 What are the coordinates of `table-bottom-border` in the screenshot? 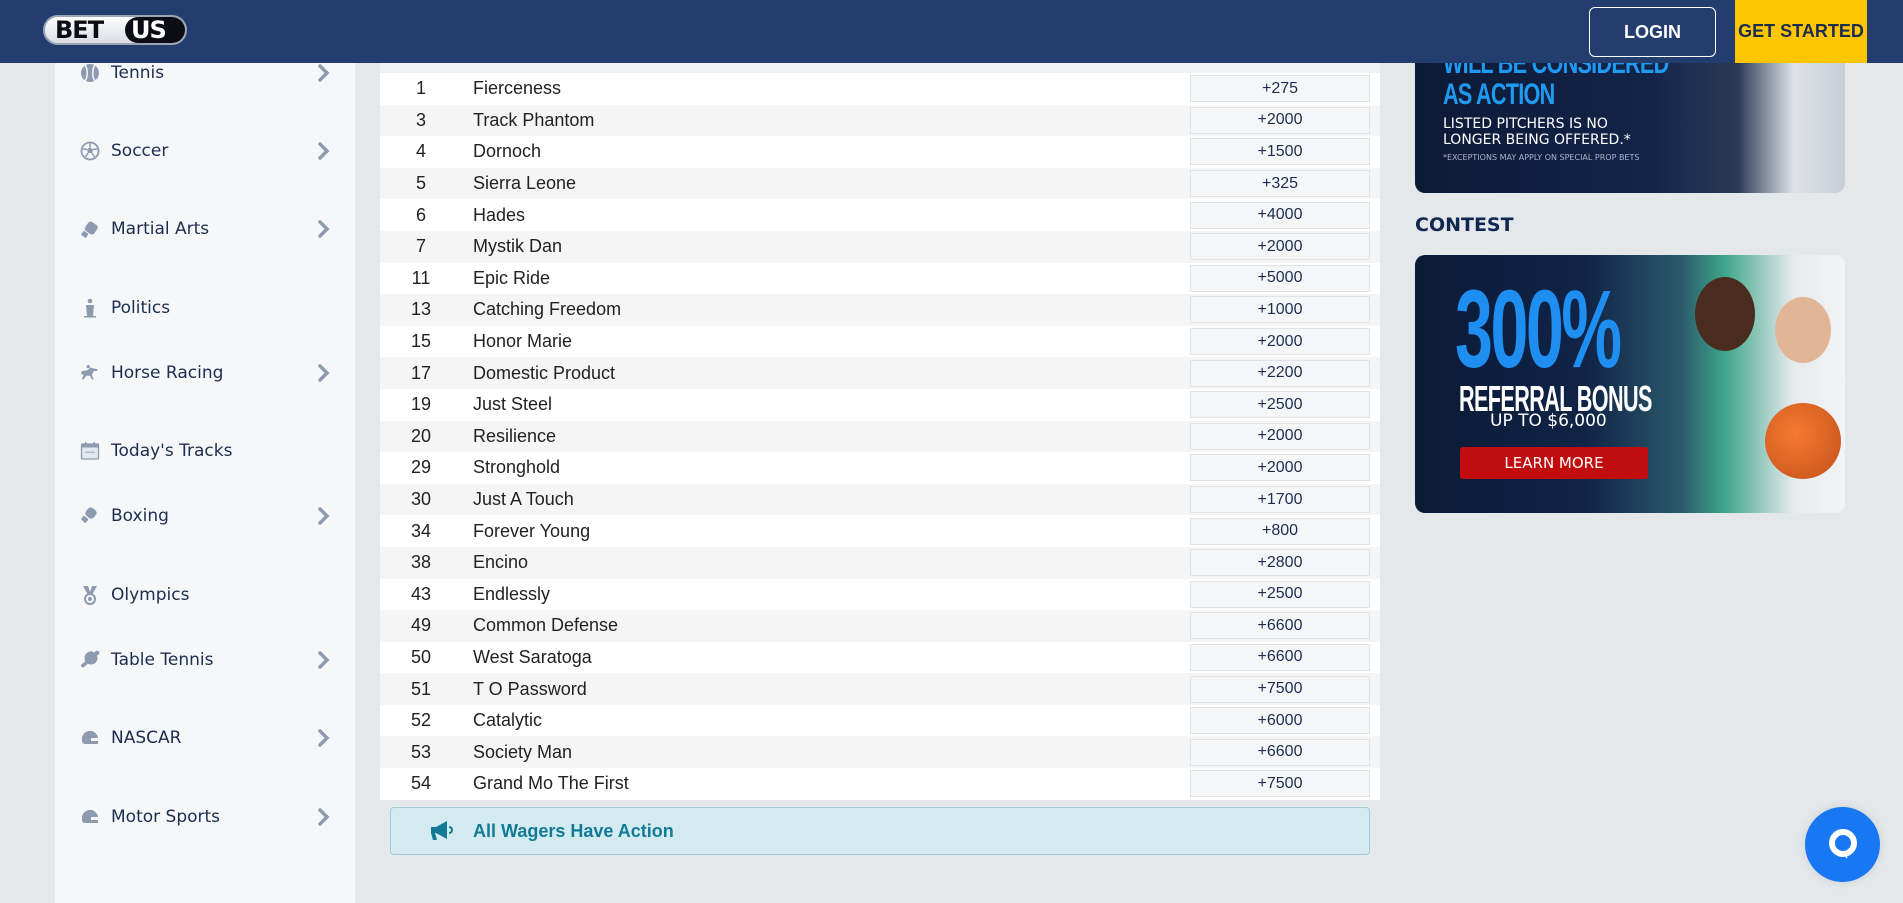 It's located at (880, 800).